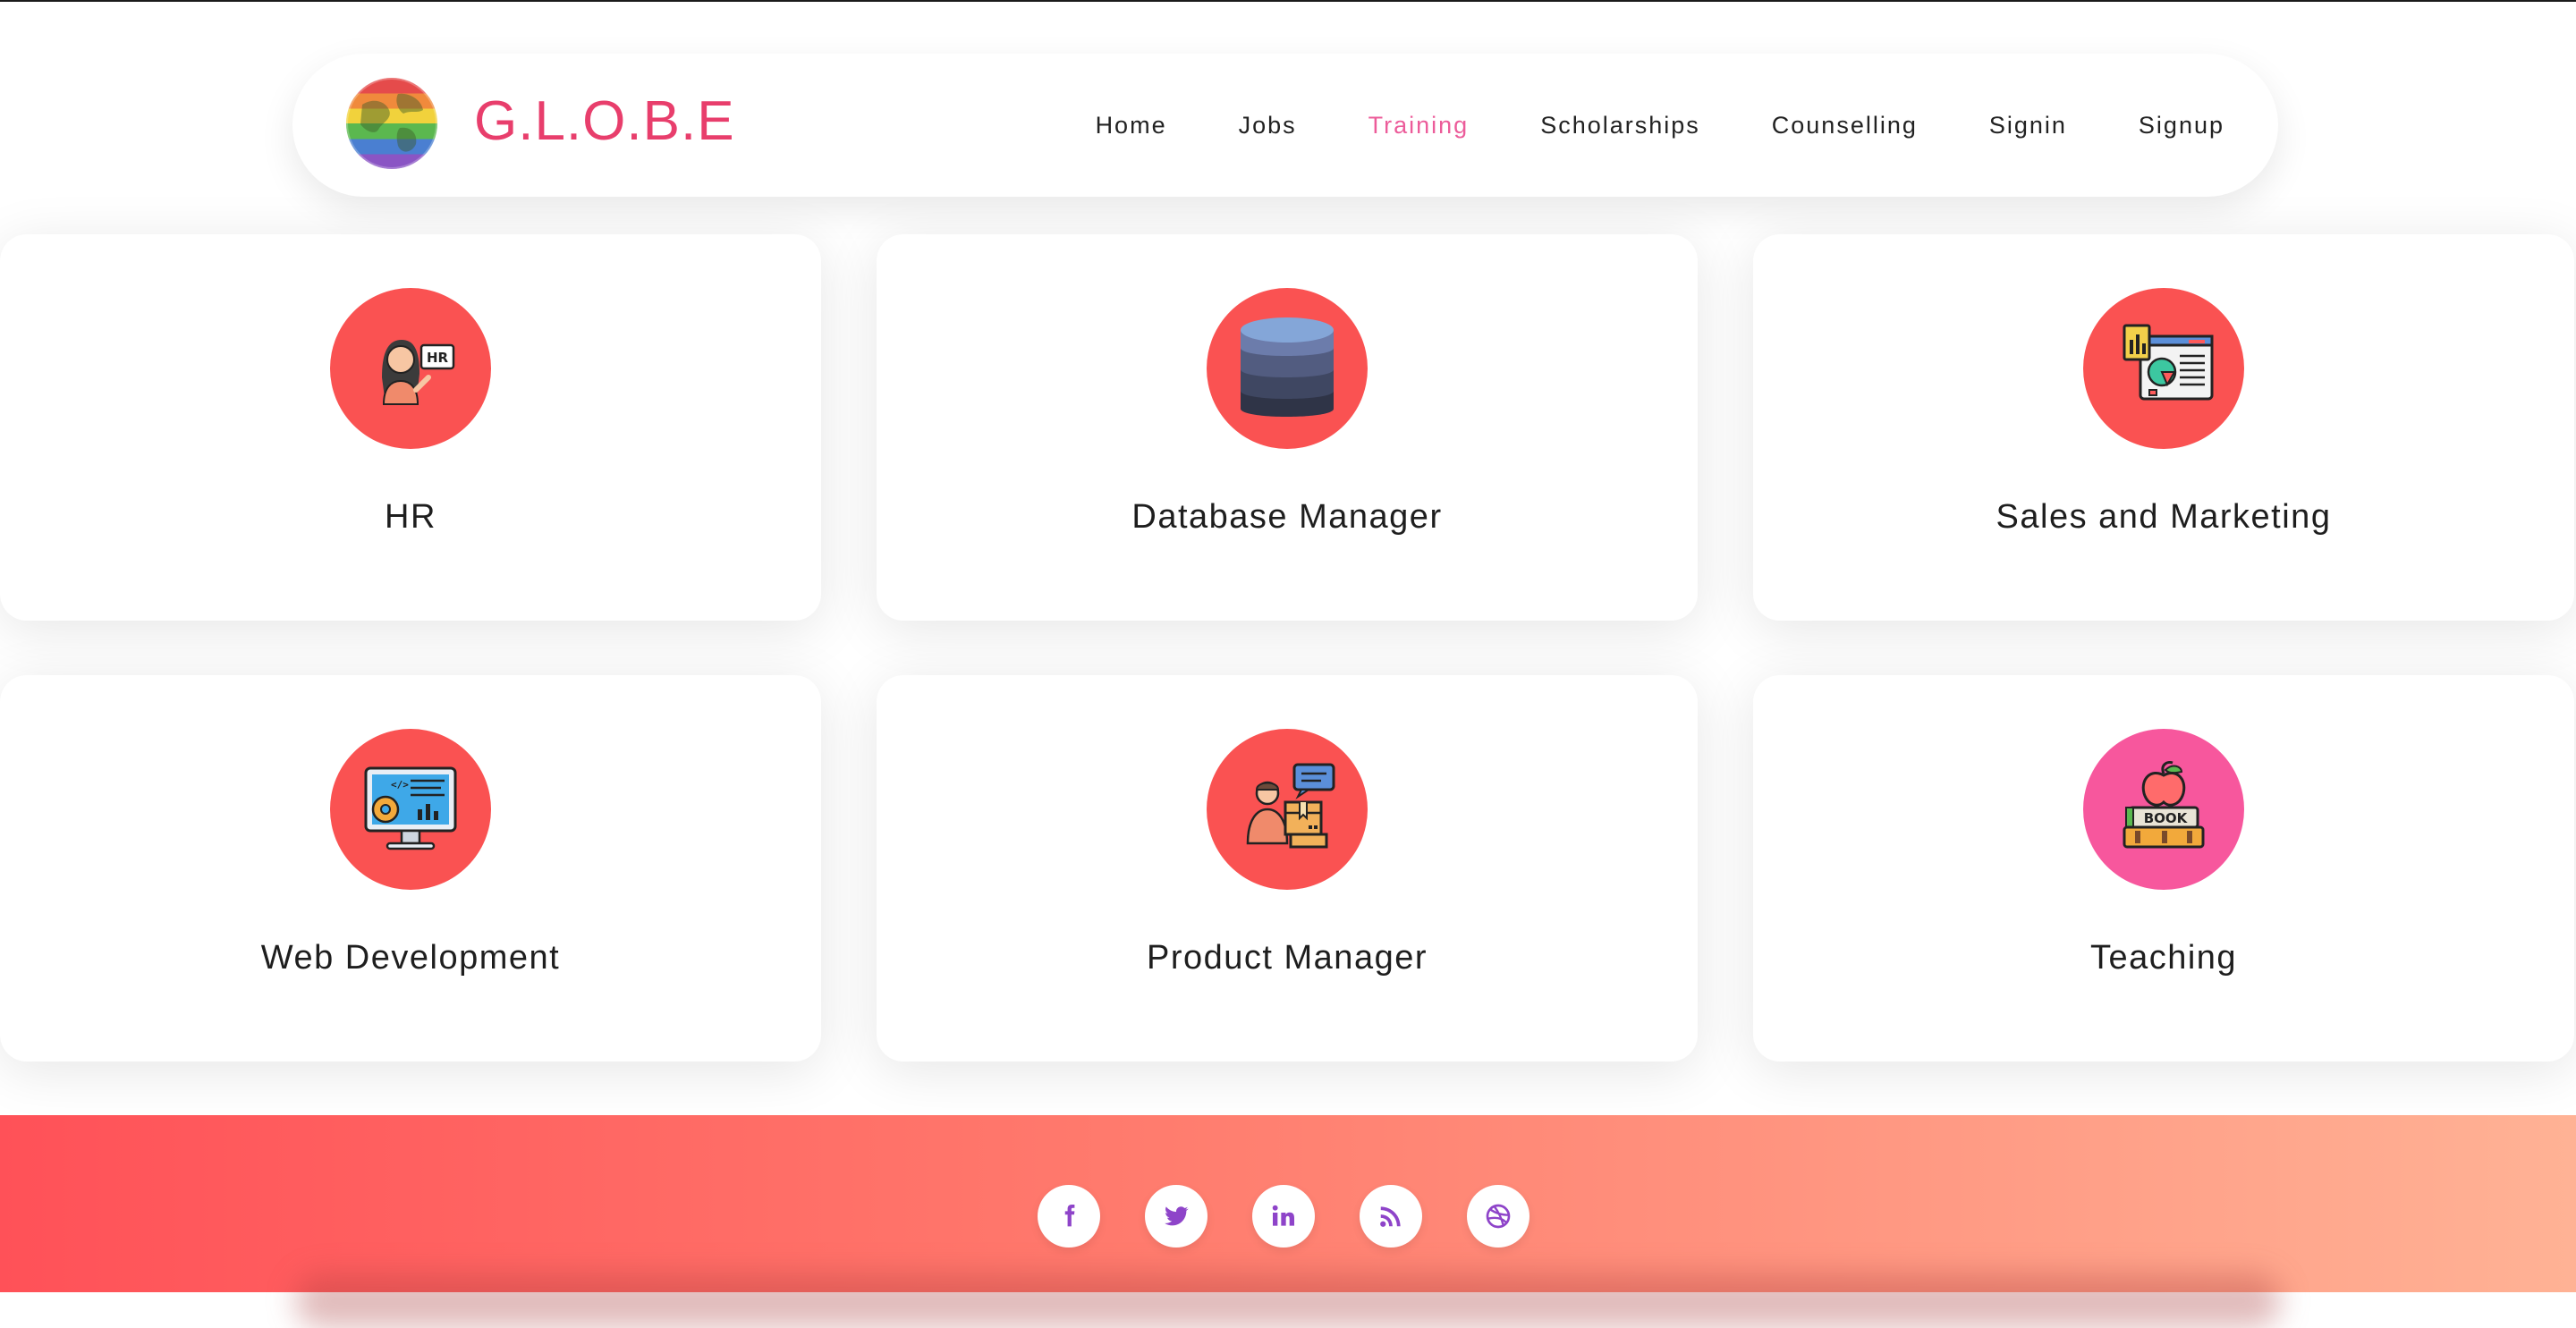 This screenshot has width=2576, height=1328. I want to click on card-title: HR, so click(410, 517).